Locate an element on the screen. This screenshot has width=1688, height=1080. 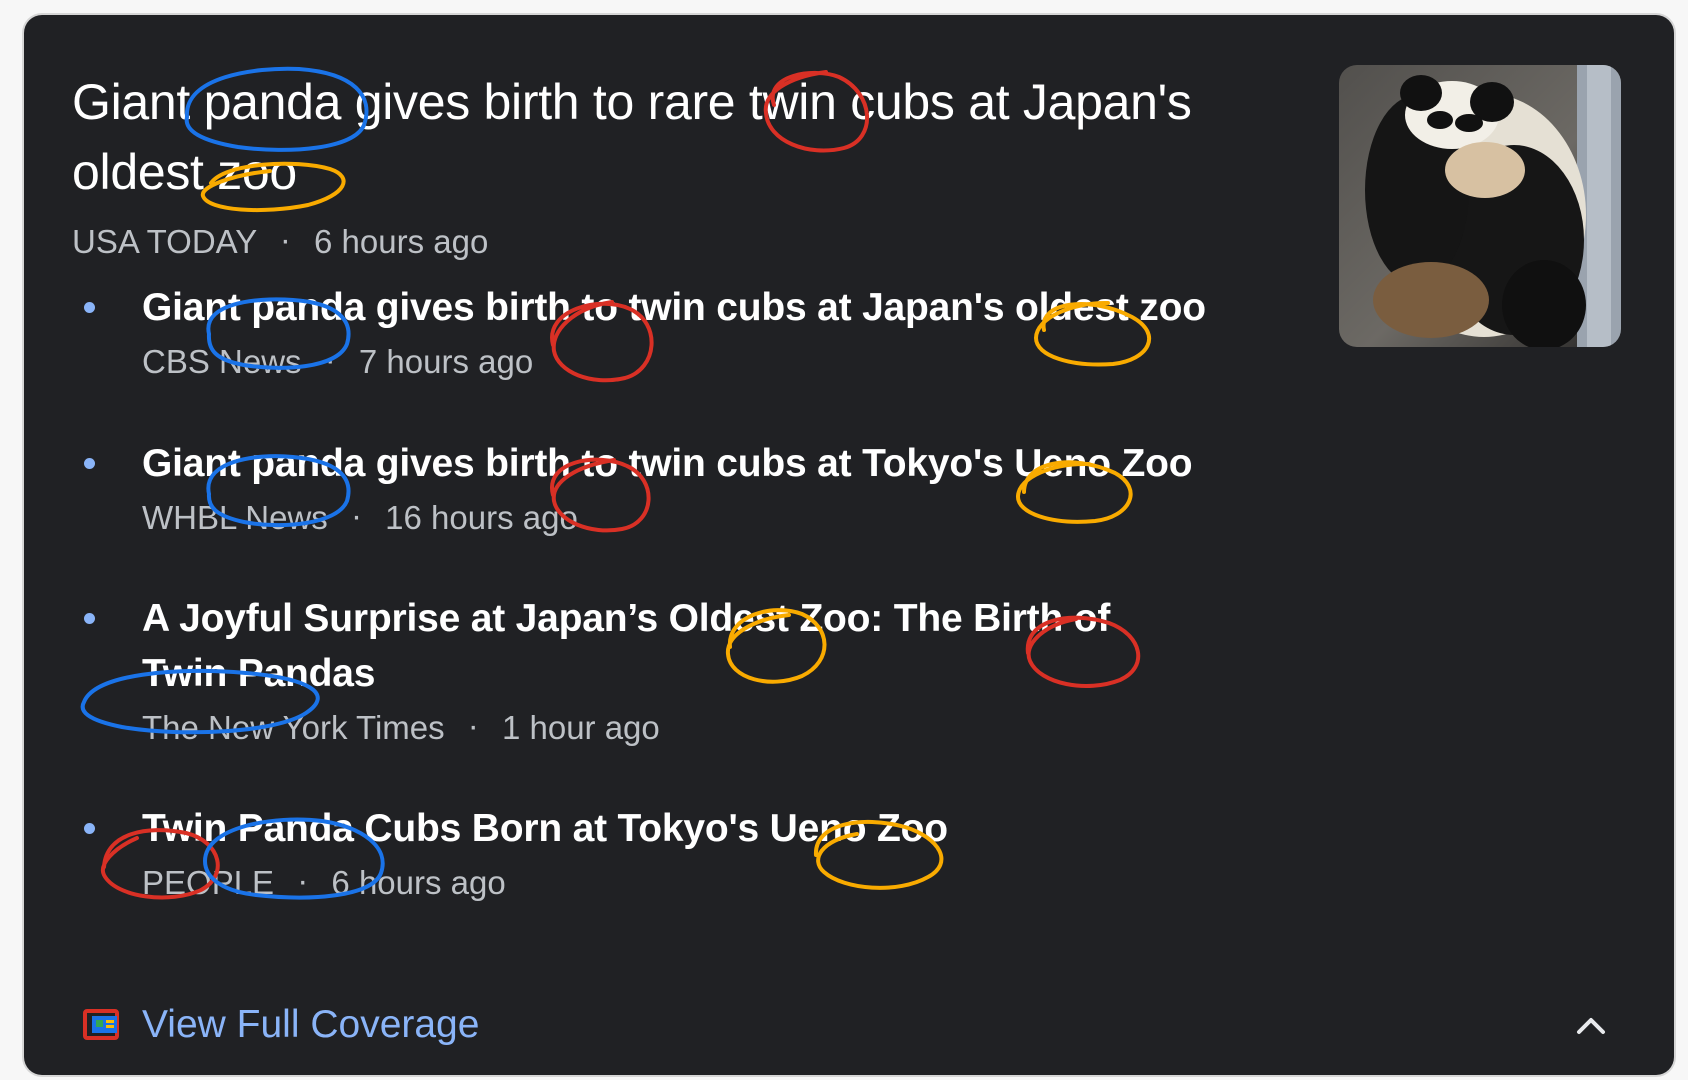
panda-photo is located at coordinates (1480, 206).